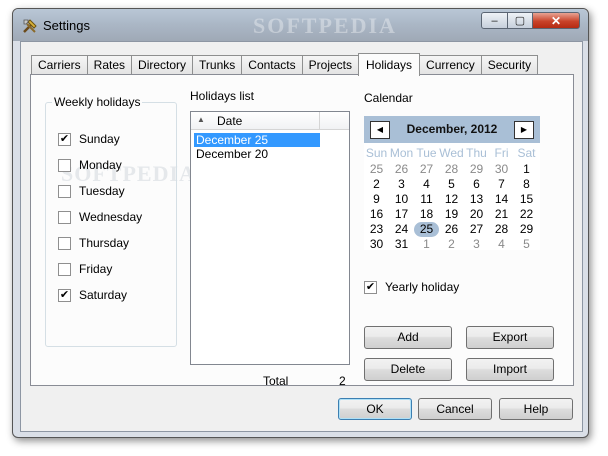 This screenshot has width=608, height=456. Describe the element at coordinates (452, 129) in the screenshot. I see `calendar-month-title: December, 2012` at that location.